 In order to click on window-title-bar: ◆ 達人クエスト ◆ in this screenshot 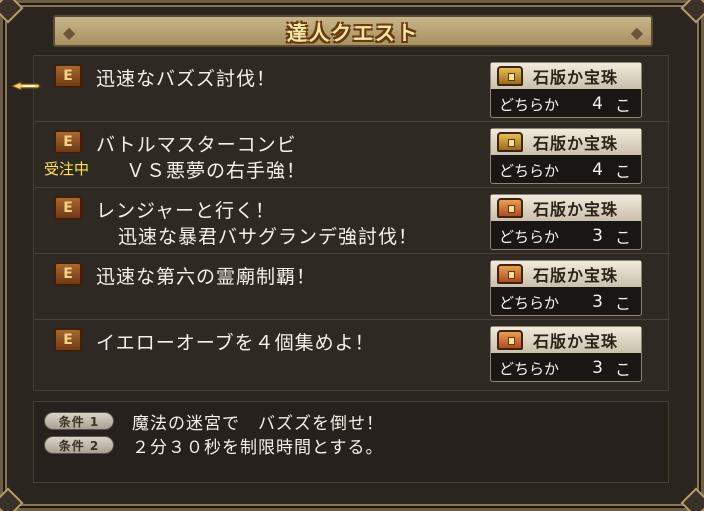, I will do `click(353, 31)`.